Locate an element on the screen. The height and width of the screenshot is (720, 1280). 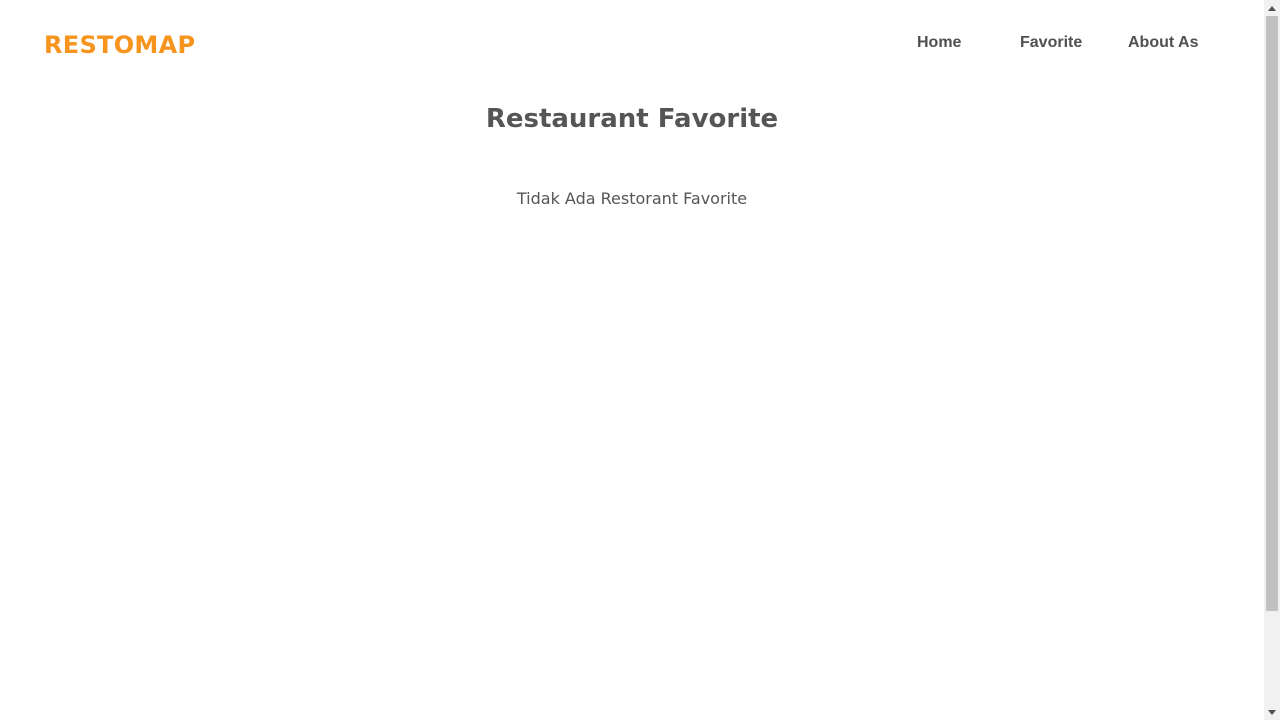
triangle-down-icon is located at coordinates (1272, 712).